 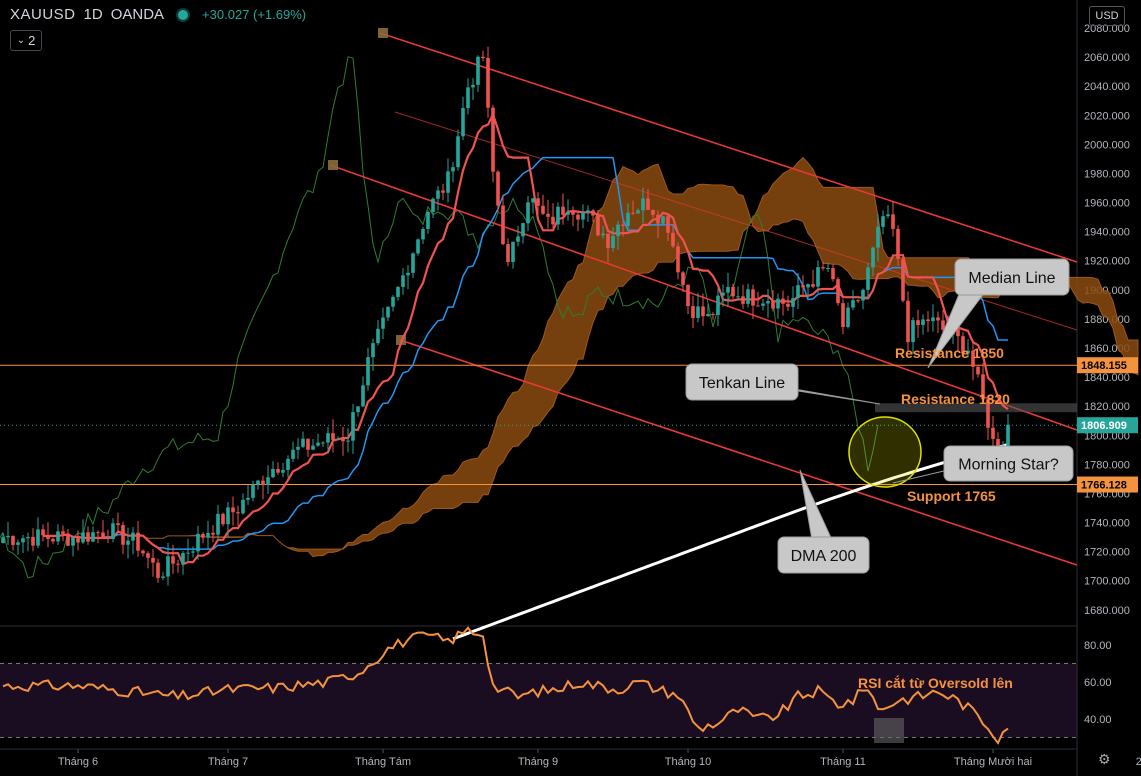 What do you see at coordinates (26, 40) in the screenshot?
I see `indicators-collapse-button: ⌄ 2` at bounding box center [26, 40].